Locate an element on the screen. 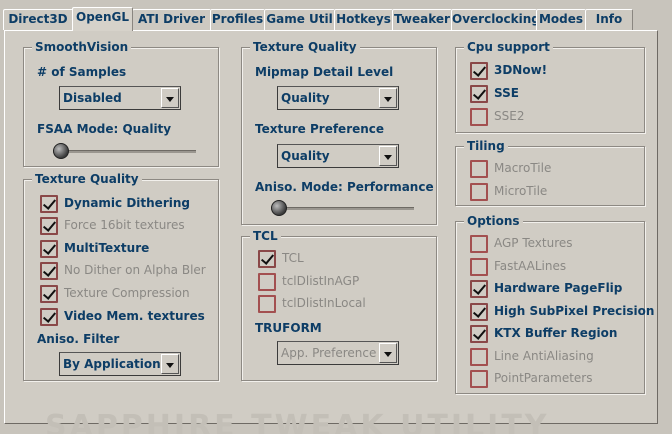  group-title: Cpu support is located at coordinates (508, 47).